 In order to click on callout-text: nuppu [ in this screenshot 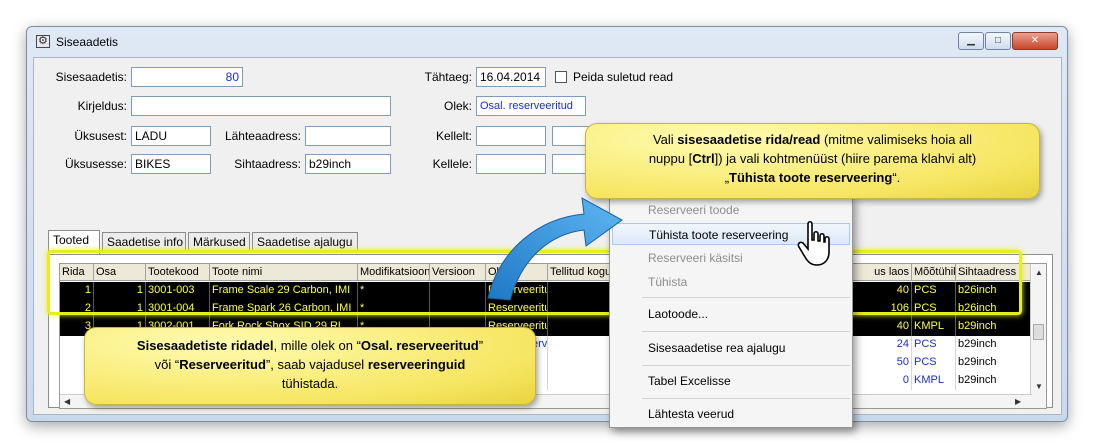, I will do `click(670, 158)`.